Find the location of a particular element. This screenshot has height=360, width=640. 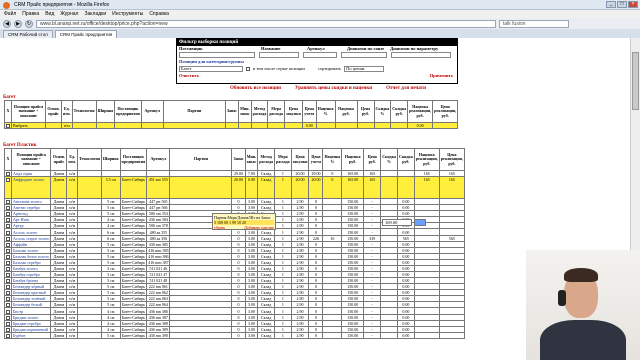

cell-name: Бельведер красный is located at coordinates (31, 293).